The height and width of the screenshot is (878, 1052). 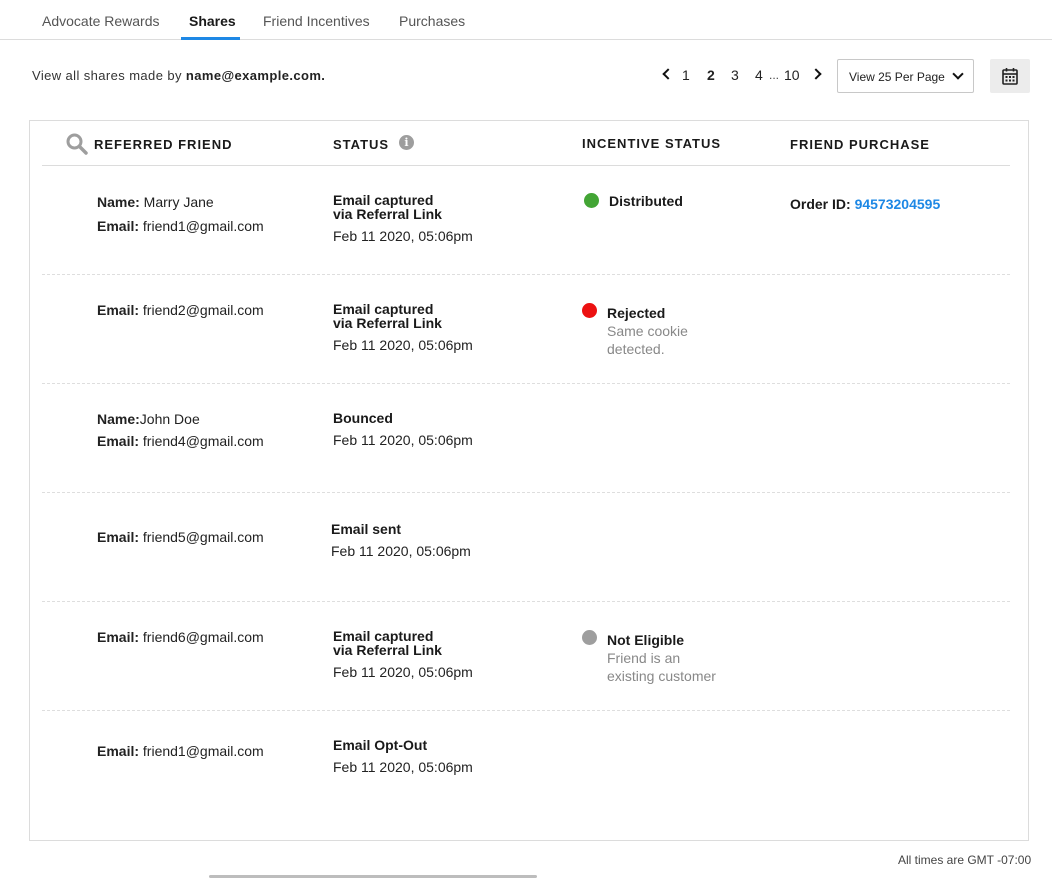 I want to click on name-value: John Doe, so click(x=169, y=419).